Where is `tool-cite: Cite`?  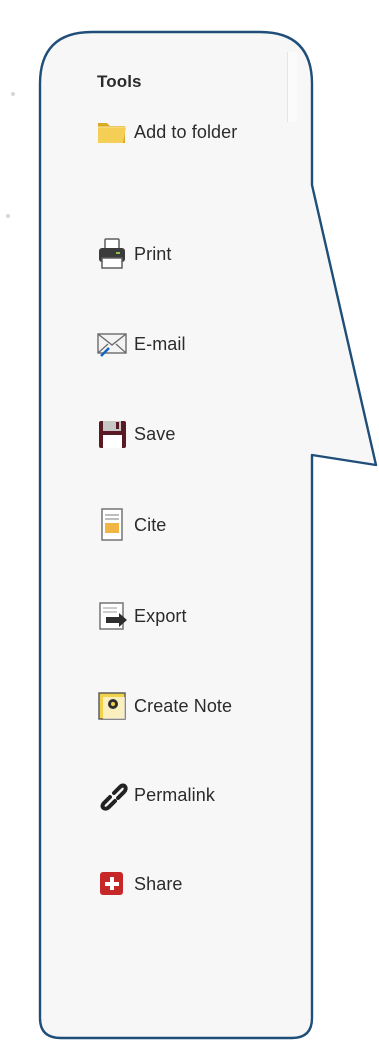 tool-cite: Cite is located at coordinates (129, 525).